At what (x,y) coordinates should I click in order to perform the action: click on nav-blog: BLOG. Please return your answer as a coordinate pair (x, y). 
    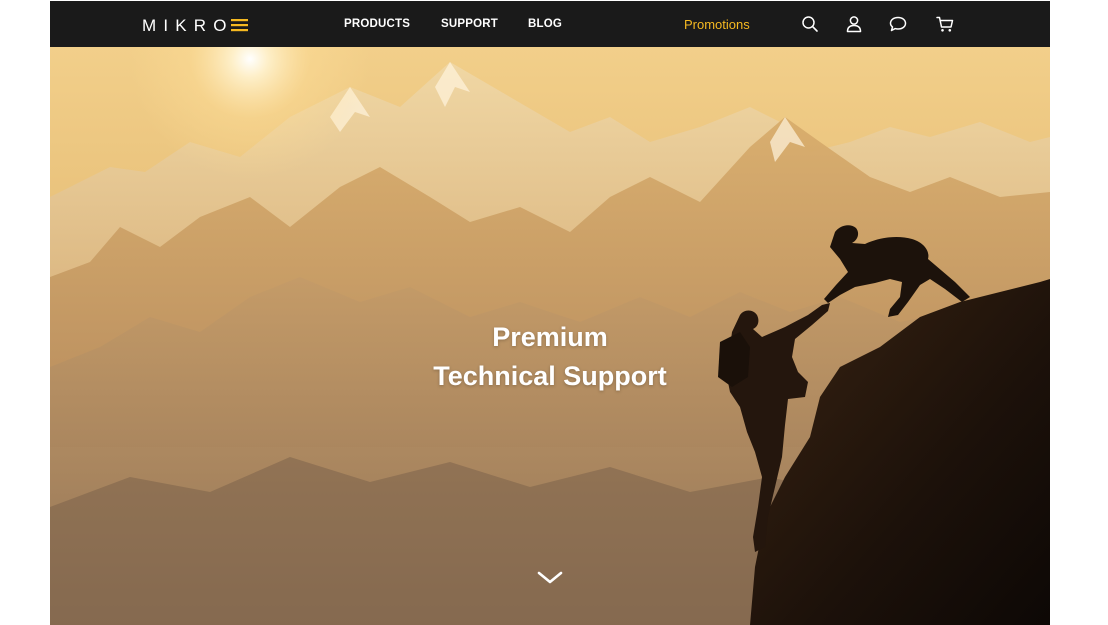
    Looking at the image, I should click on (545, 24).